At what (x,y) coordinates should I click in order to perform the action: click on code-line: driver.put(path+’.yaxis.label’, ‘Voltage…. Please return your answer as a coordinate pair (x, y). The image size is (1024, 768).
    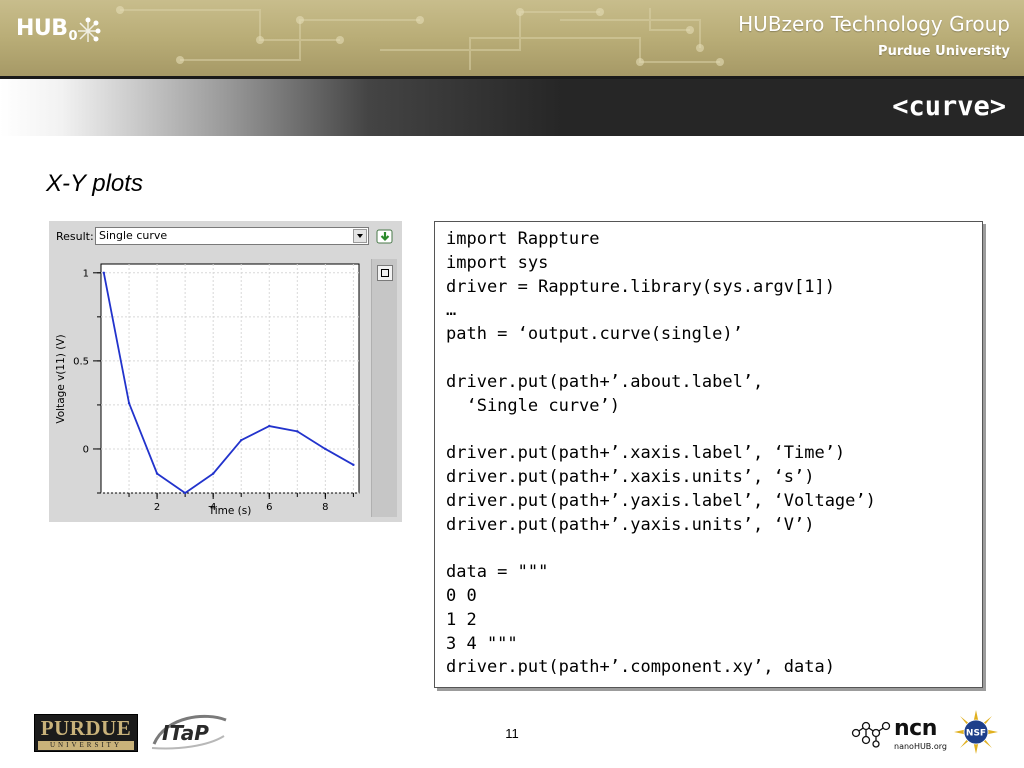
    Looking at the image, I should click on (661, 500).